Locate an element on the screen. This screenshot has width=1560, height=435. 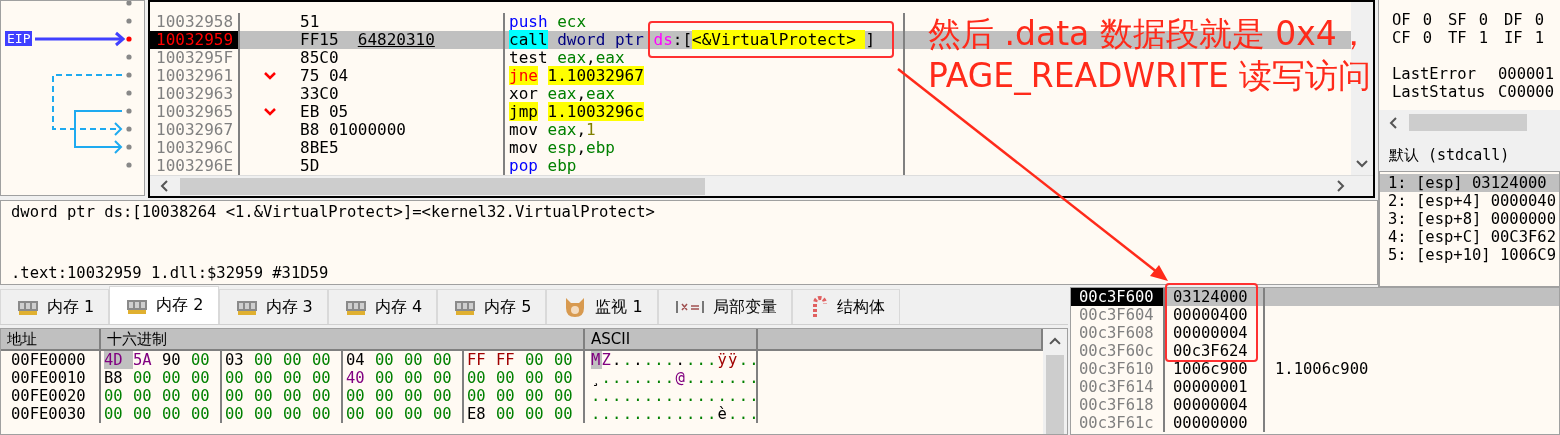
stack-row: 00c3F604 00000400 is located at coordinates (1315, 315).